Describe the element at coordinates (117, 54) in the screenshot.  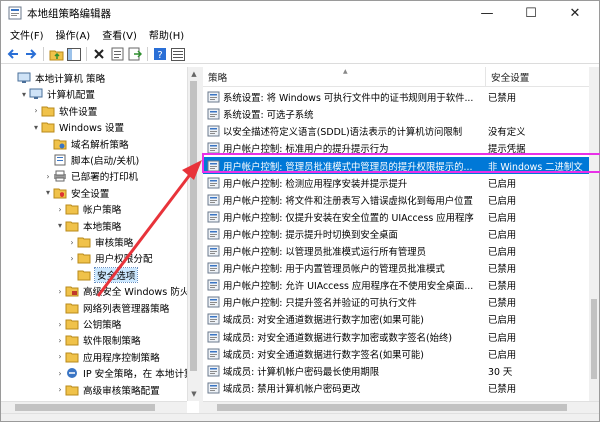
I see `properties-icon` at that location.